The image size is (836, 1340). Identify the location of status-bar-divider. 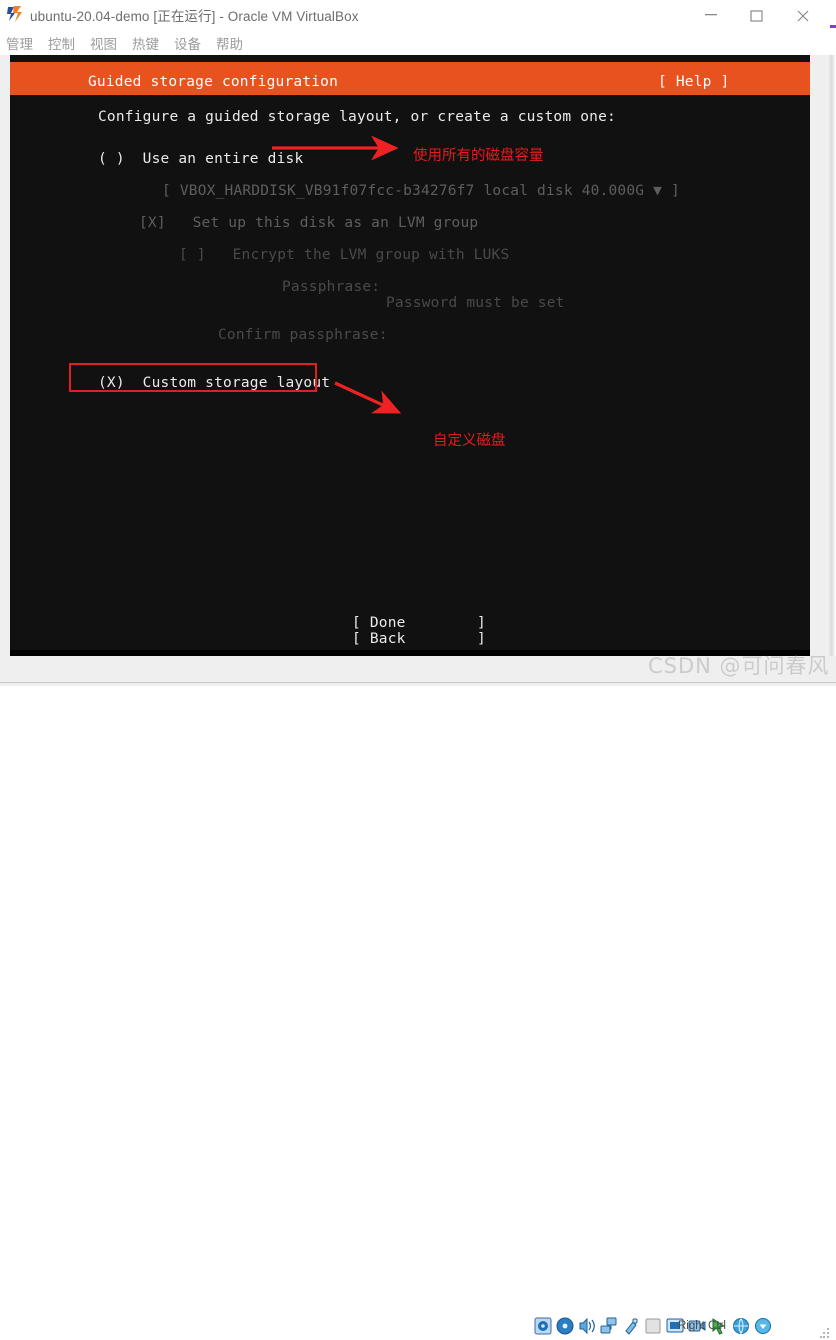
(418, 682).